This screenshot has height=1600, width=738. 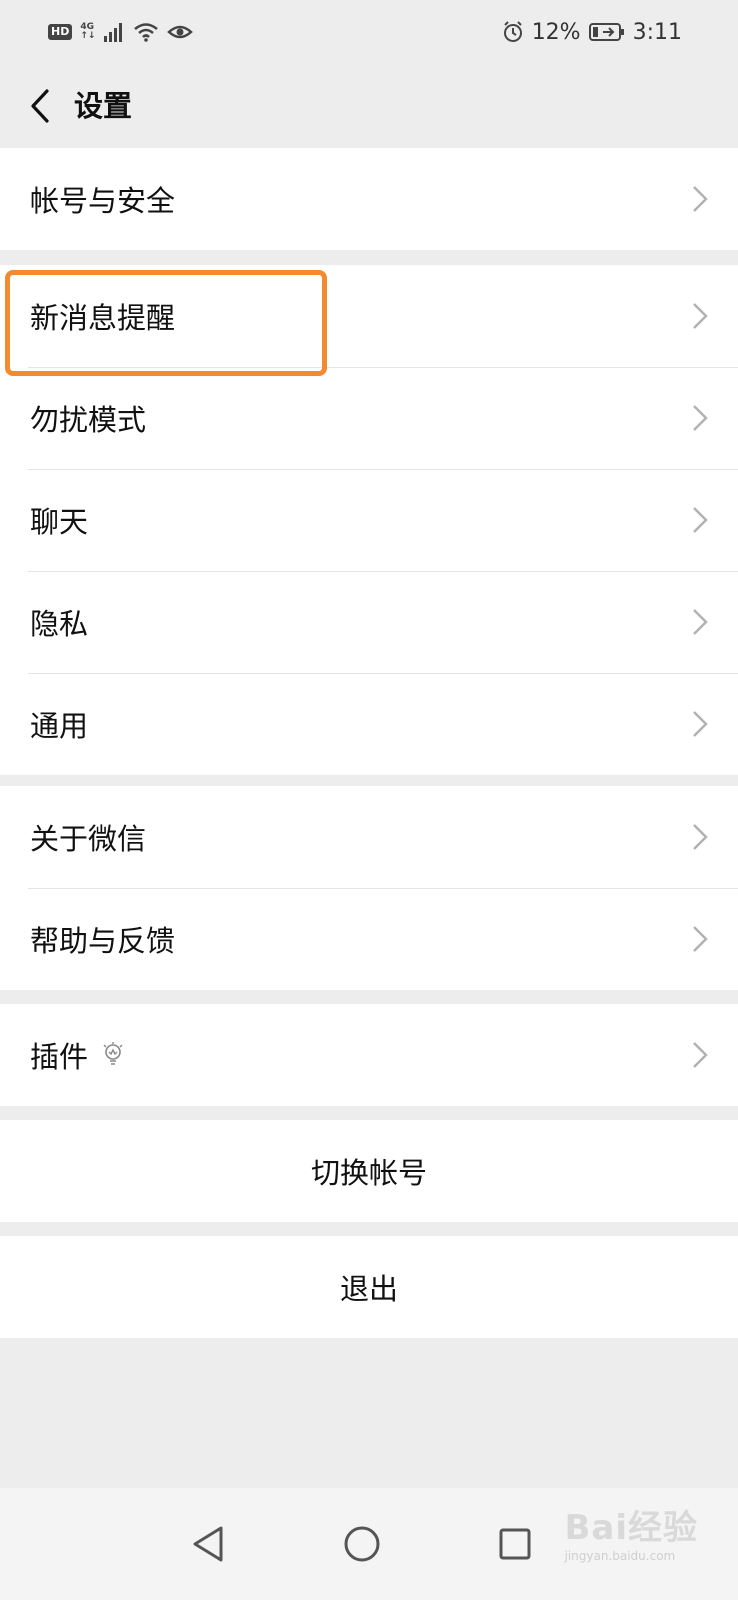 I want to click on signal-icon, so click(x=113, y=32).